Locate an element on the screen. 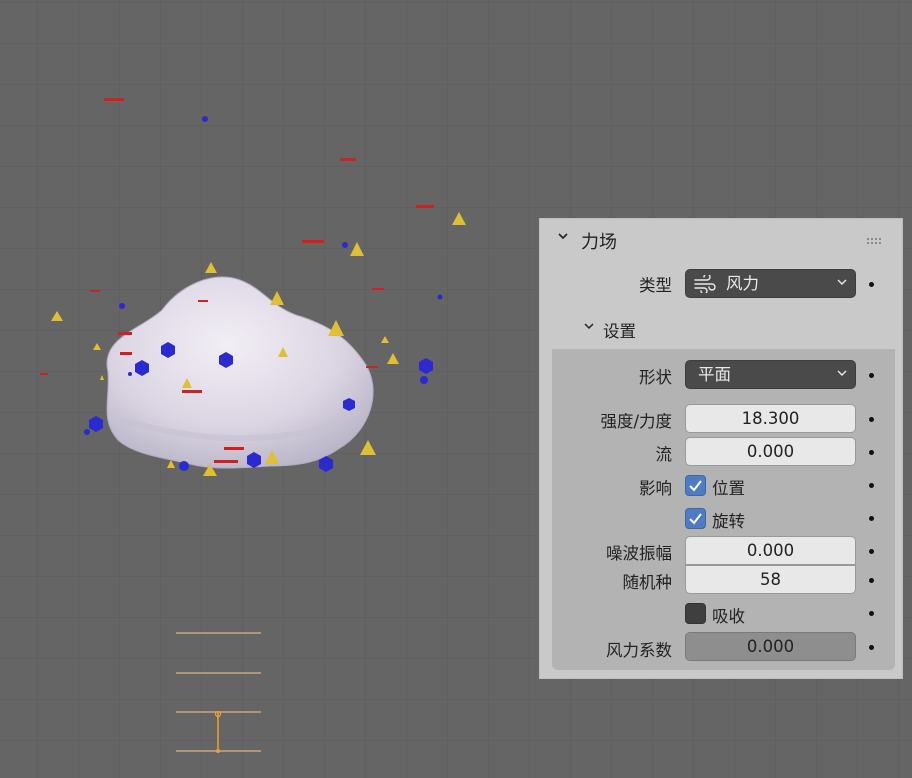 This screenshot has height=778, width=912. affect-rotation-checkbox is located at coordinates (695, 518).